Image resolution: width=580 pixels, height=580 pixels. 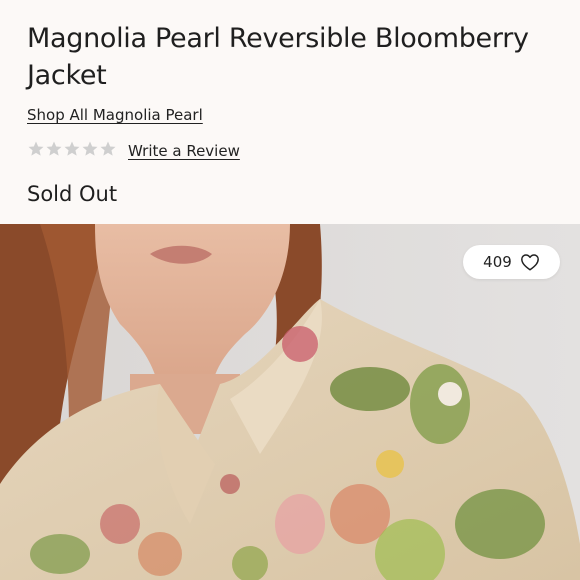 I want to click on heart-icon, so click(x=530, y=262).